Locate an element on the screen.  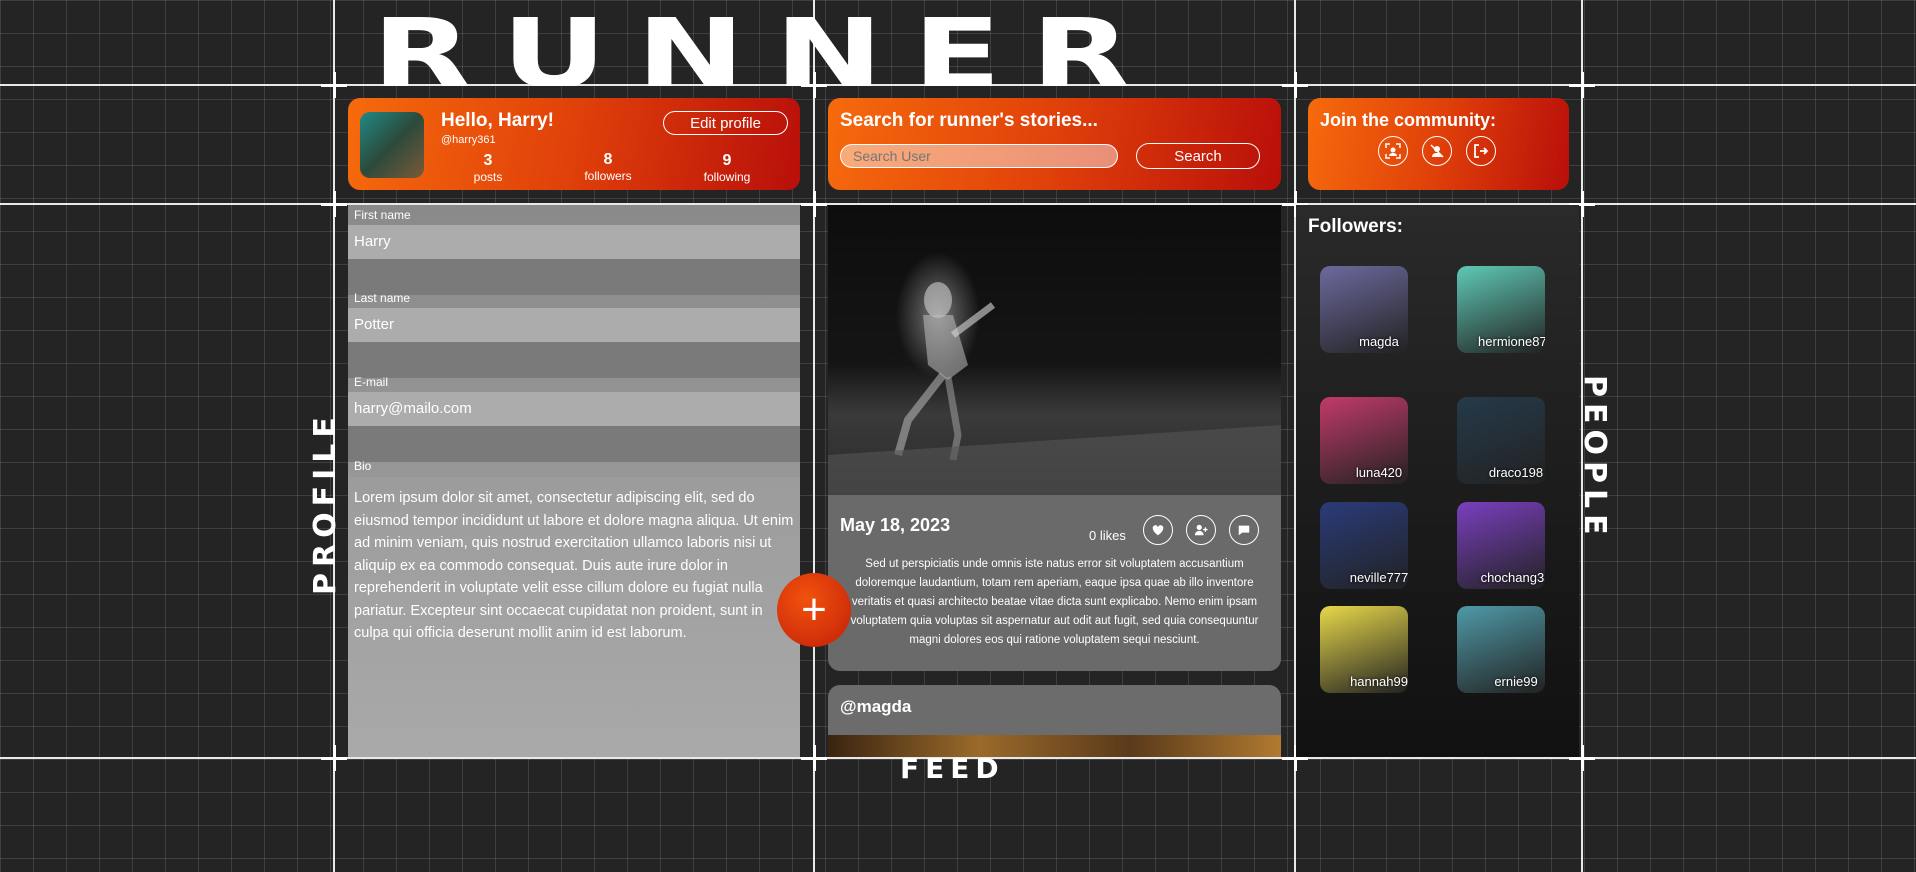
brand-logo: RUNNER is located at coordinates (766, 46).